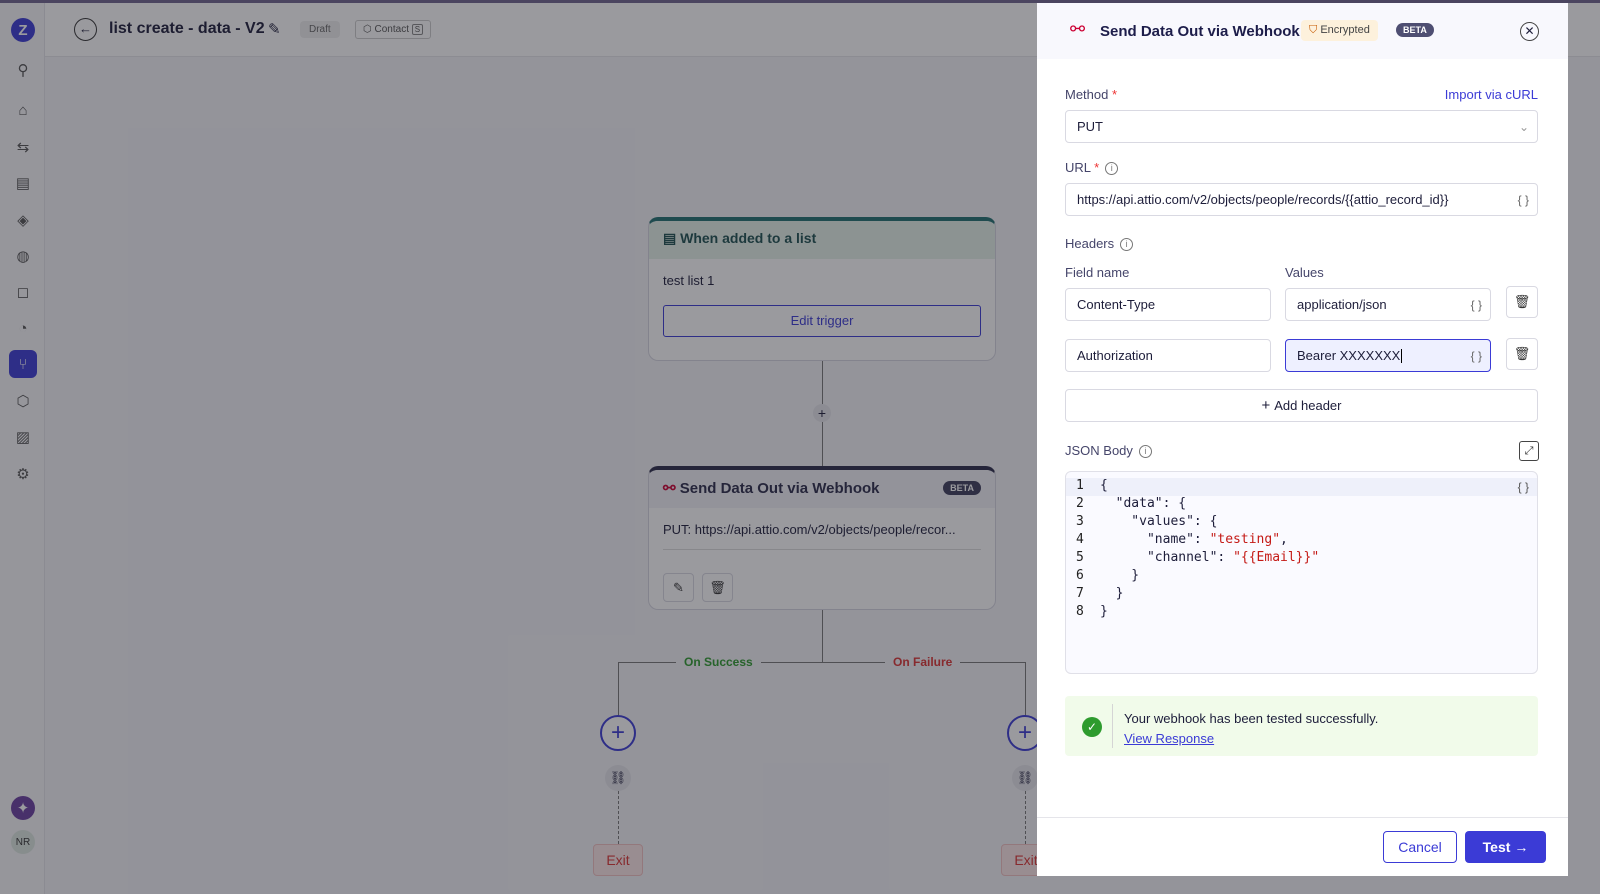 The height and width of the screenshot is (894, 1600). What do you see at coordinates (1104, 485) in the screenshot?
I see `code-text: {` at bounding box center [1104, 485].